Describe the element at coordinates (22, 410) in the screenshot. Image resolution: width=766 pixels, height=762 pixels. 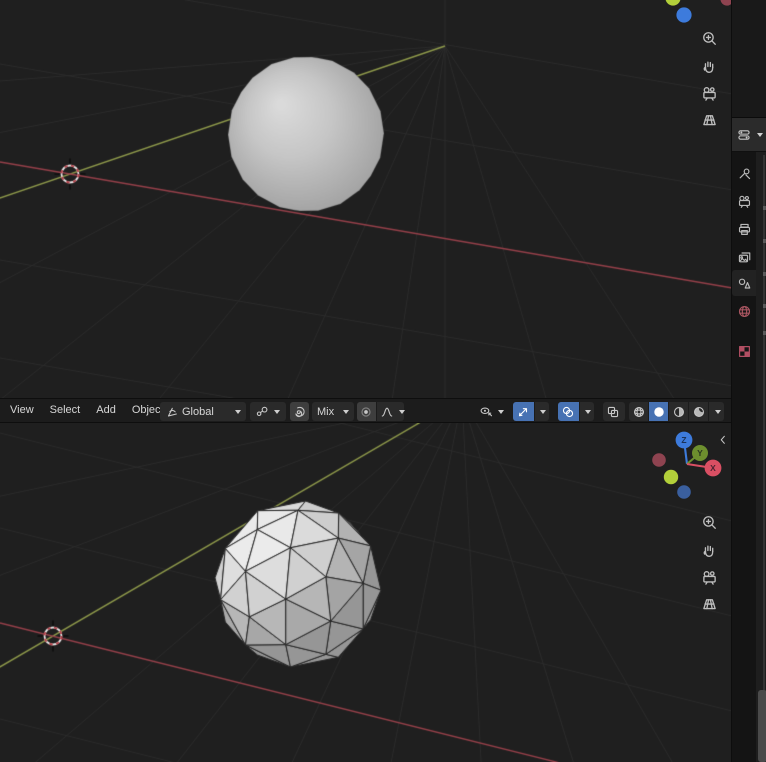
I see `menu-view: View` at that location.